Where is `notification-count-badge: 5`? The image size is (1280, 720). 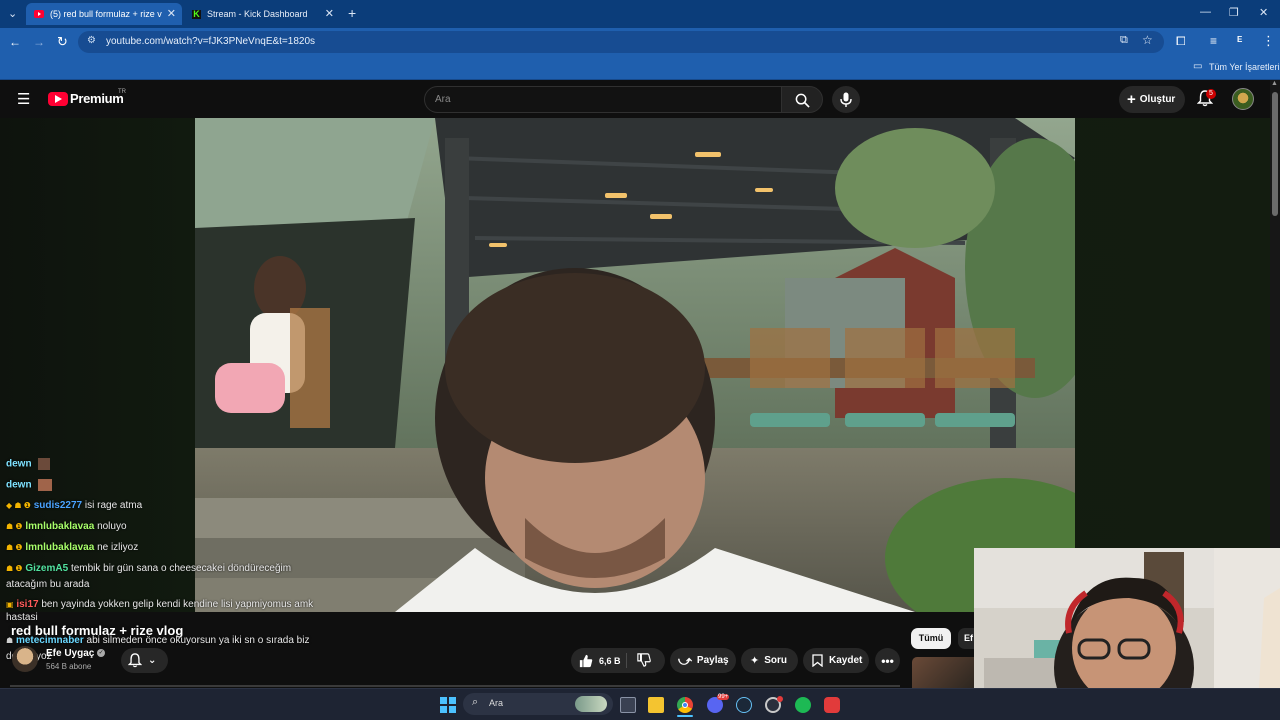 notification-count-badge: 5 is located at coordinates (1211, 94).